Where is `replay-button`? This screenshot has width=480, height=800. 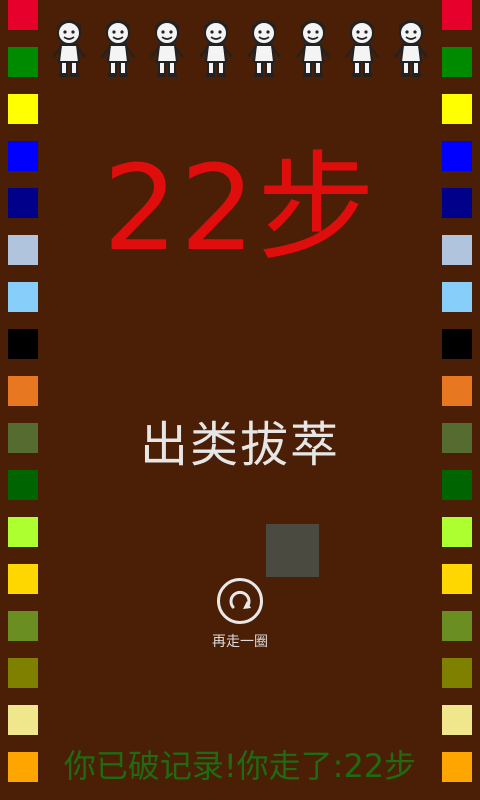 replay-button is located at coordinates (240, 601).